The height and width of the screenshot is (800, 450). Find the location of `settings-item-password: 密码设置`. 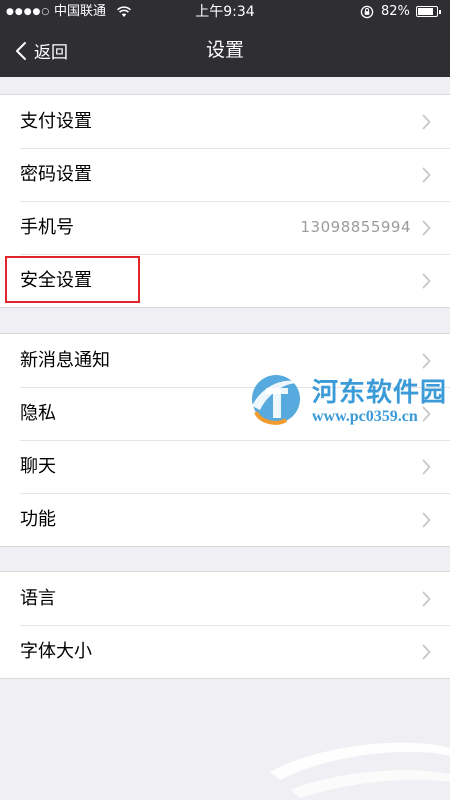

settings-item-password: 密码设置 is located at coordinates (225, 174).